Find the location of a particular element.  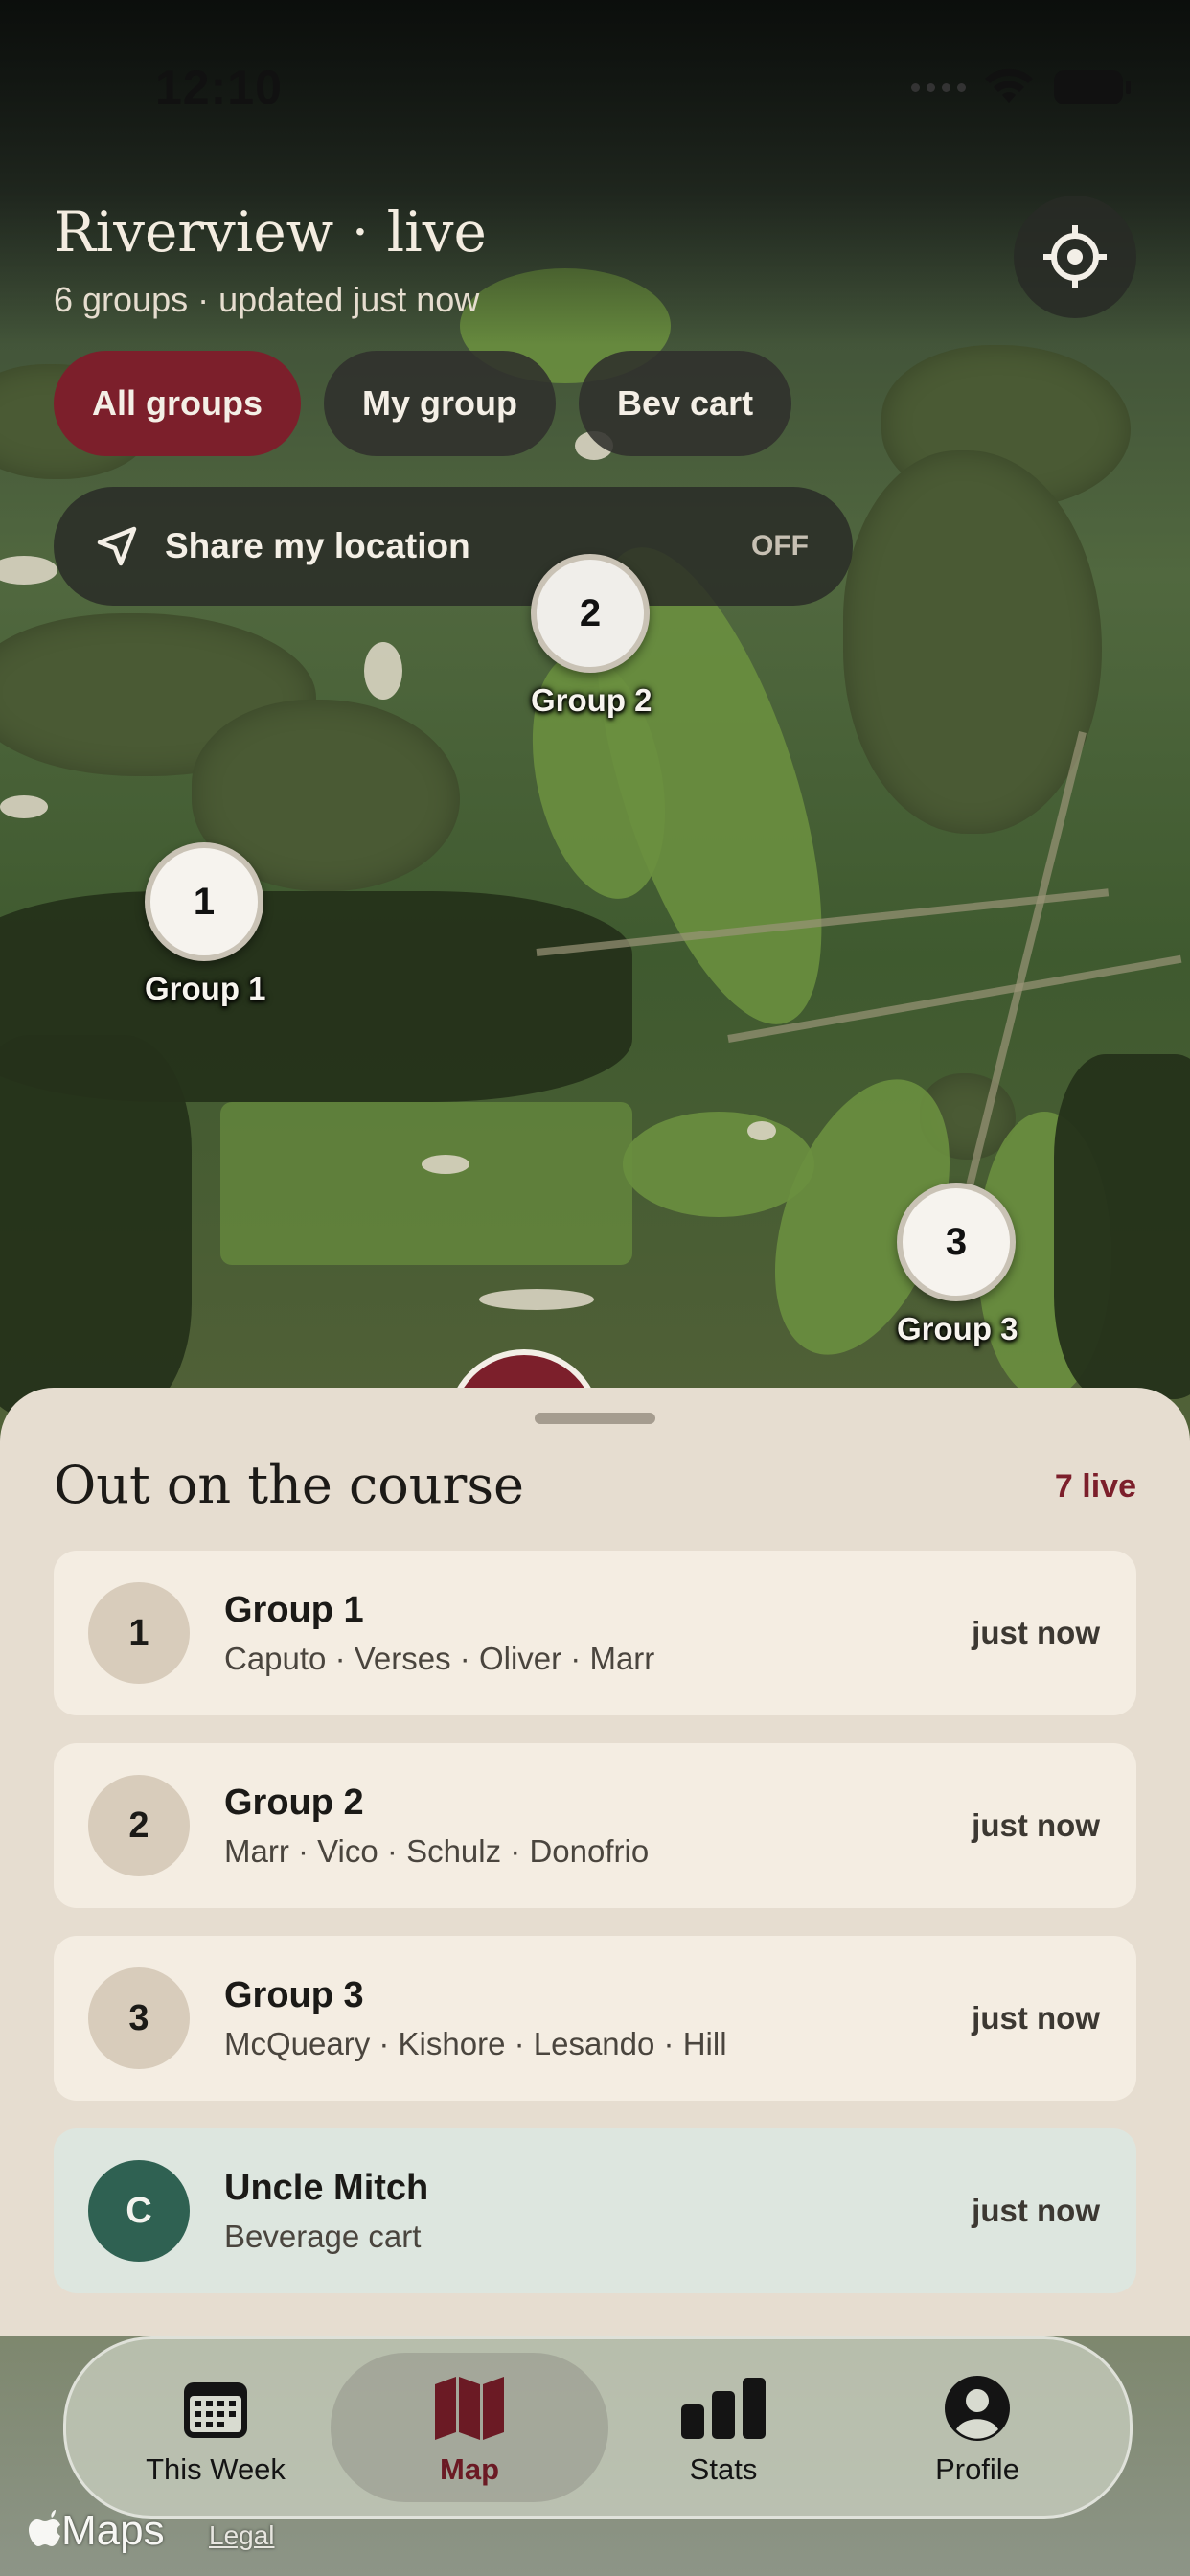

signal-dots-icon is located at coordinates (938, 87).